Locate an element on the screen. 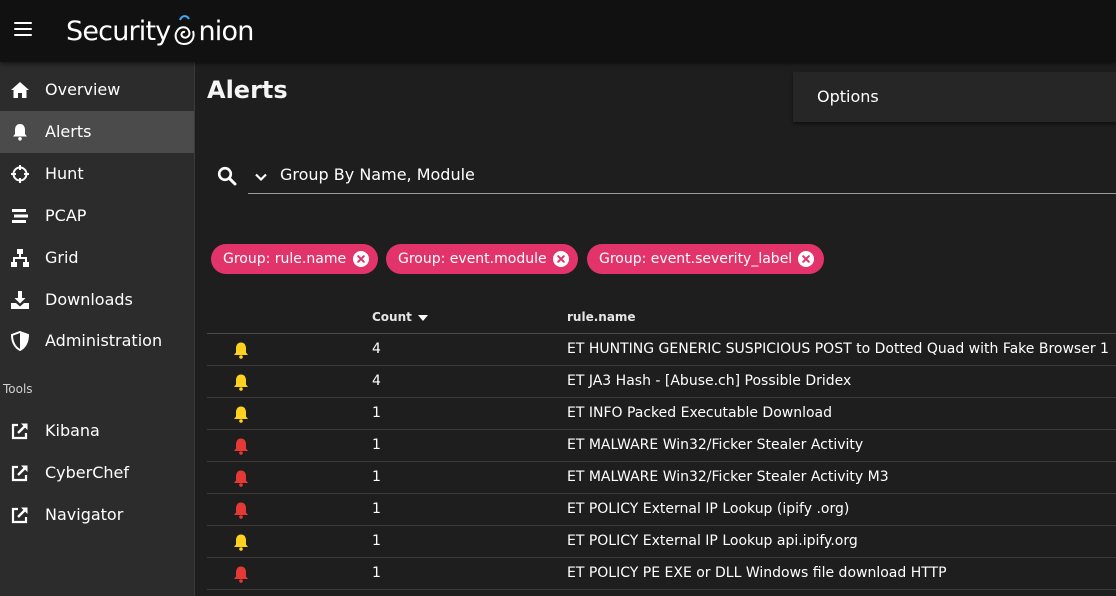  rule-name-cell: ET INFO Packed Executable Download is located at coordinates (699, 413).